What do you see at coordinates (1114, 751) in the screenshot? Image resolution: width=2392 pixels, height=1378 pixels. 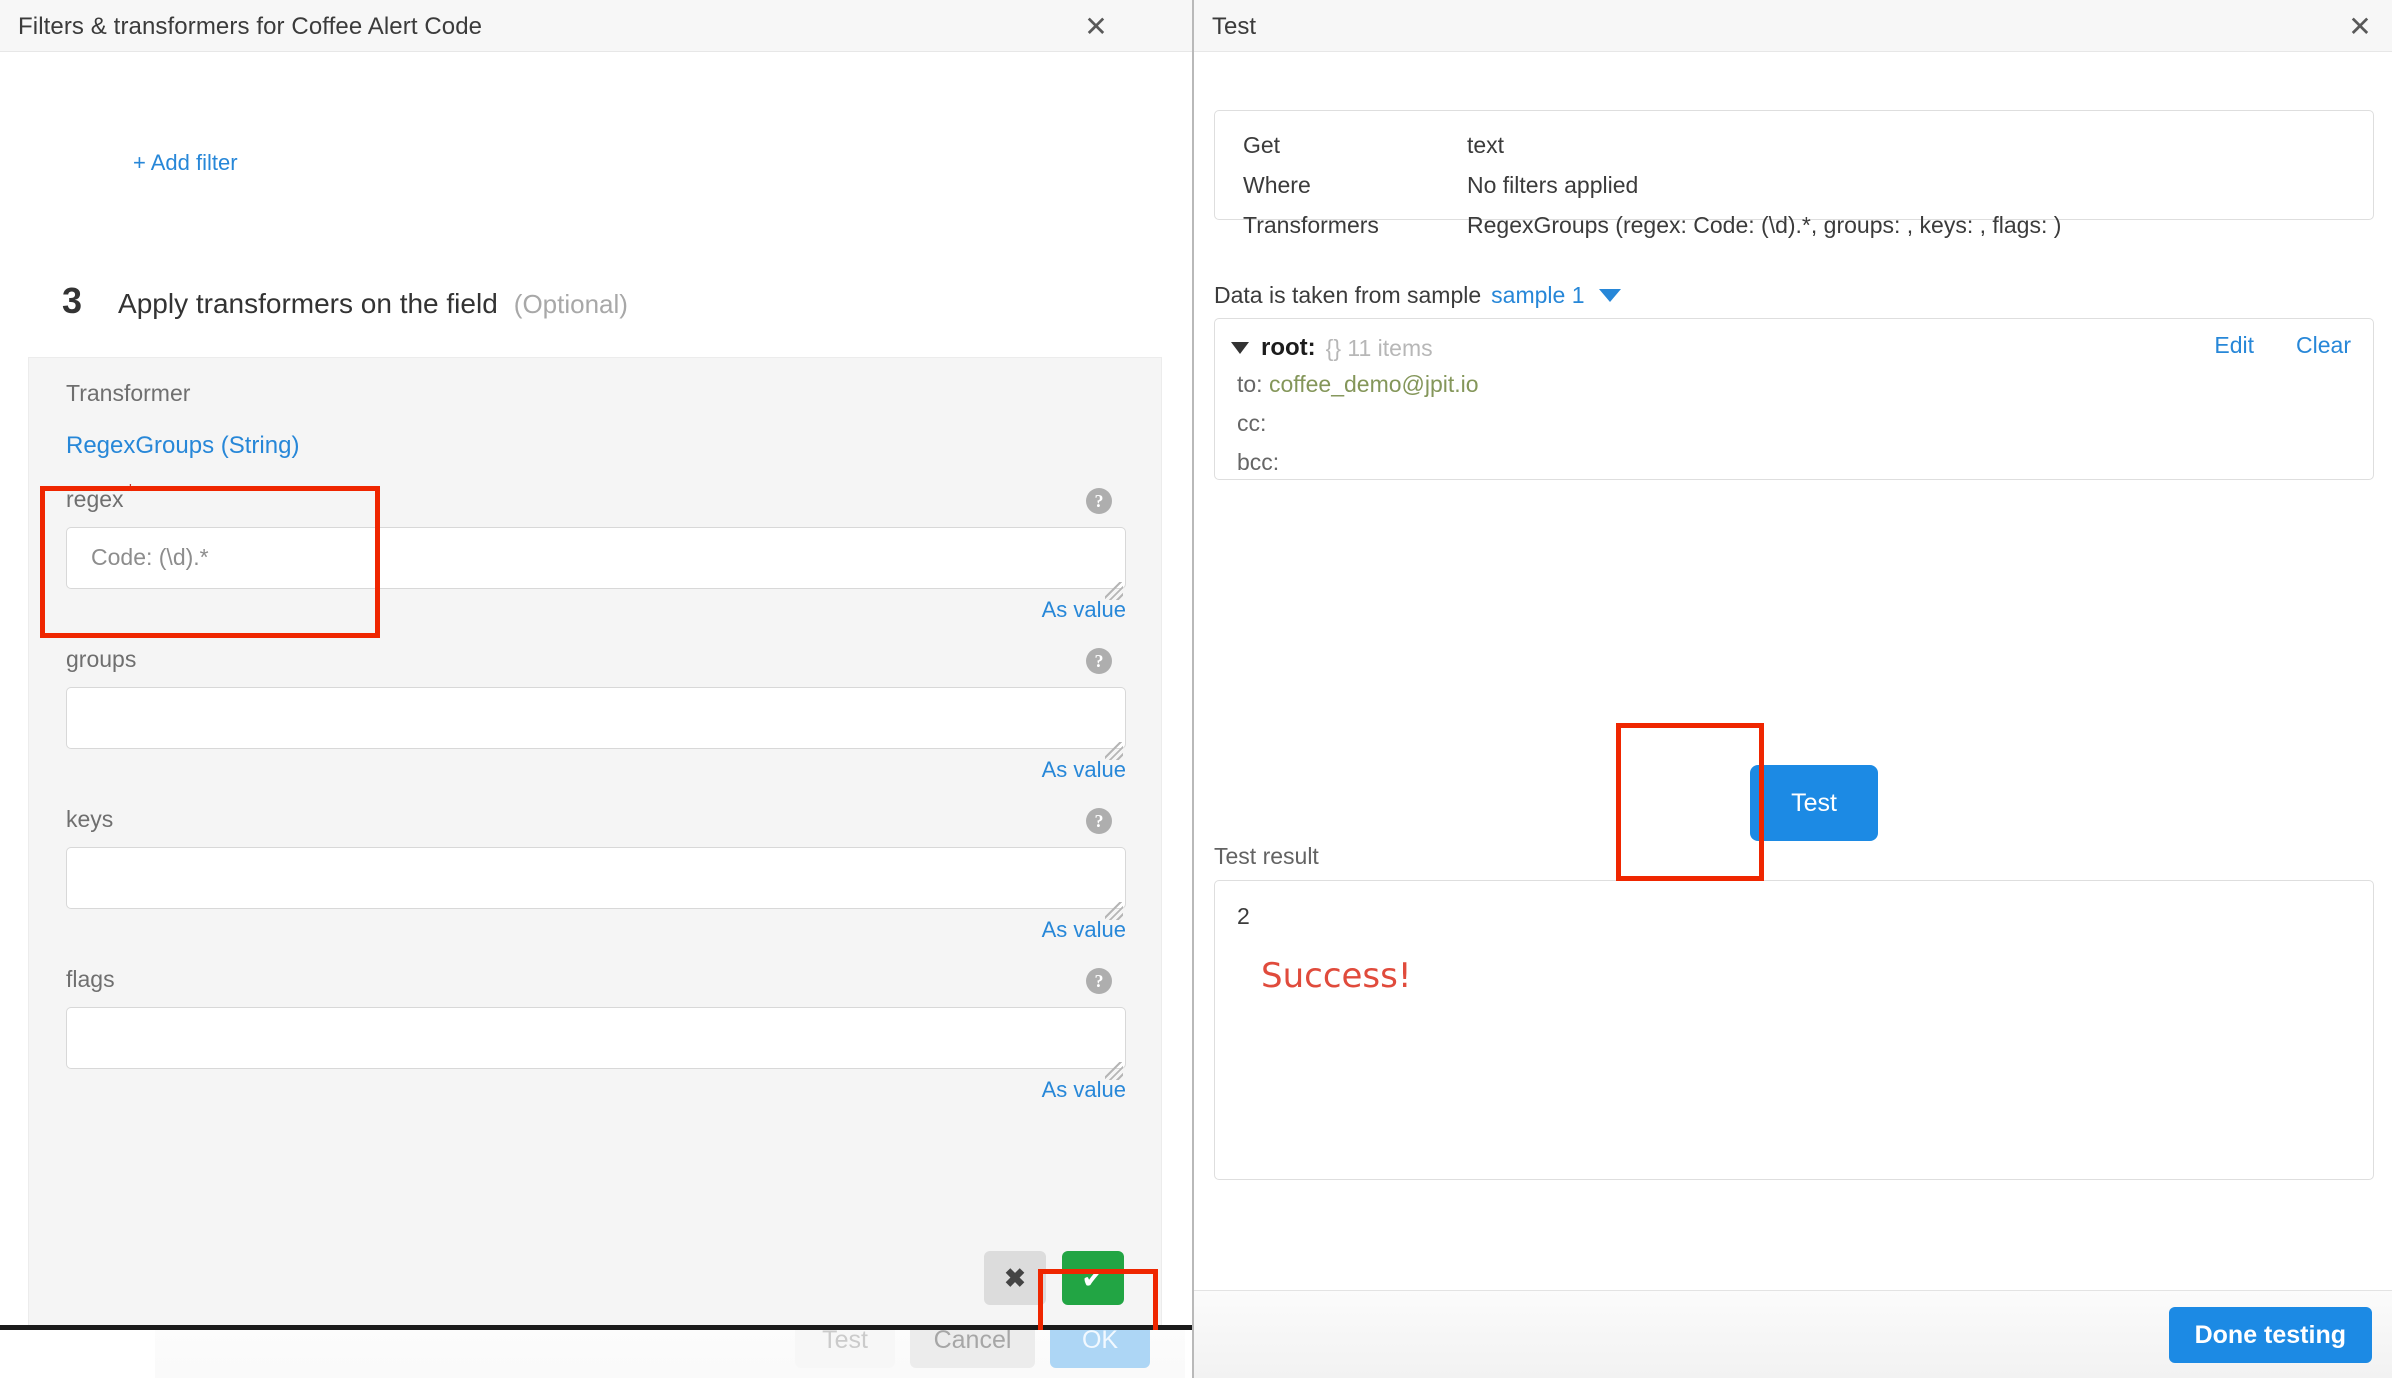 I see `resize-handle-groups` at bounding box center [1114, 751].